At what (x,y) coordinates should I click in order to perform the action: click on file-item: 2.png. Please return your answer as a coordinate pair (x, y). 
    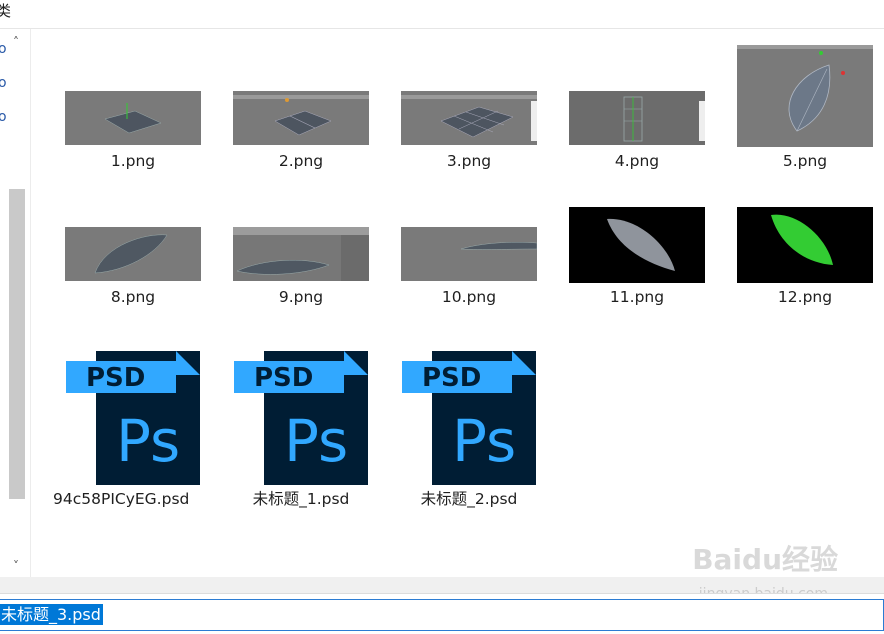
    Looking at the image, I should click on (301, 130).